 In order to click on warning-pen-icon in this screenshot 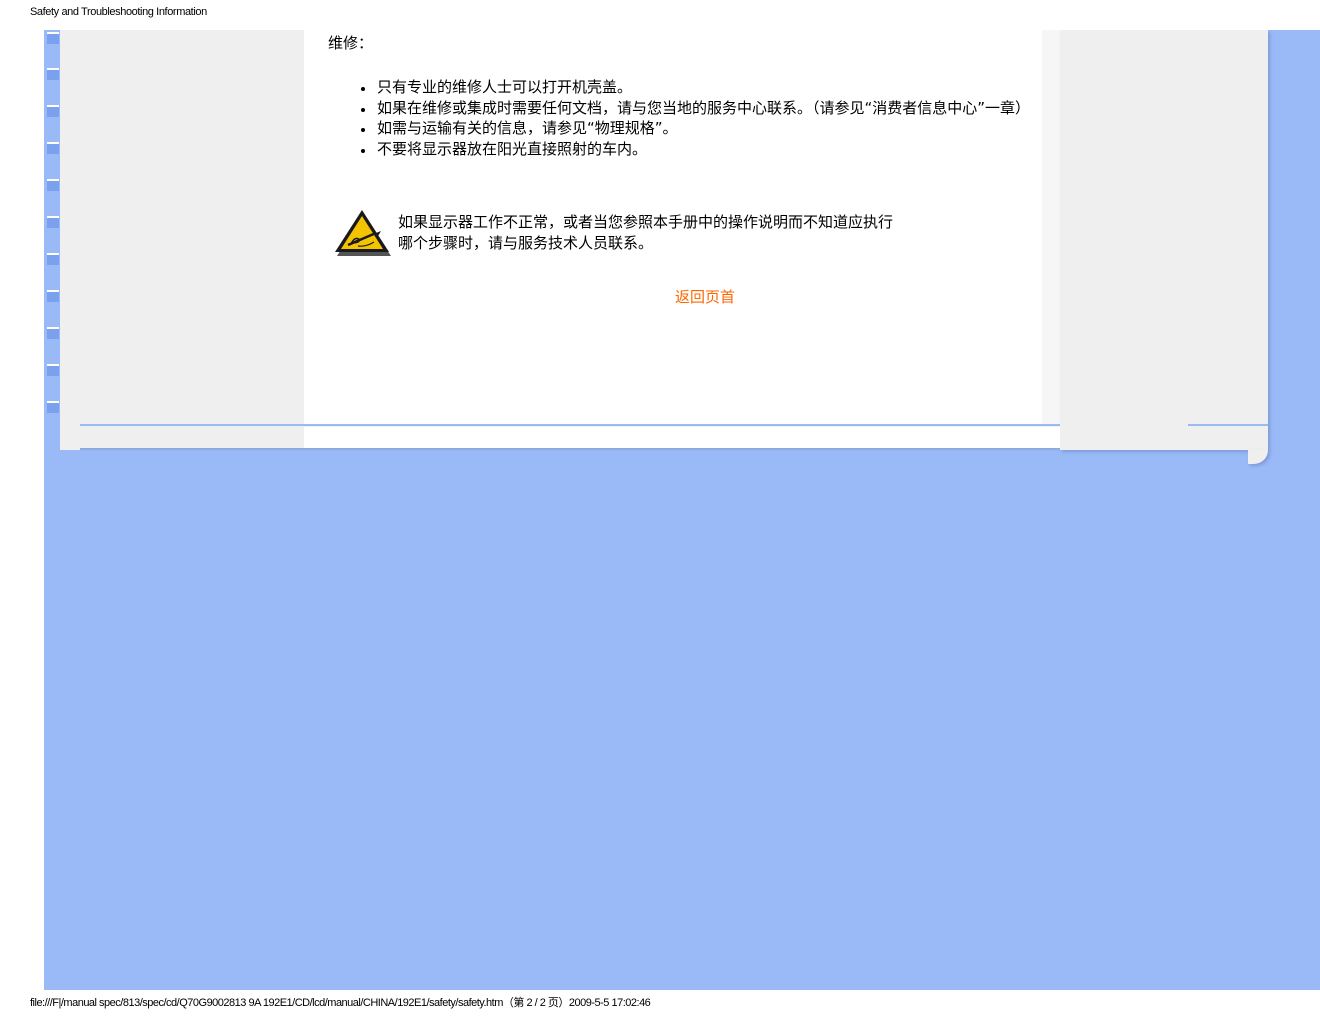, I will do `click(363, 233)`.